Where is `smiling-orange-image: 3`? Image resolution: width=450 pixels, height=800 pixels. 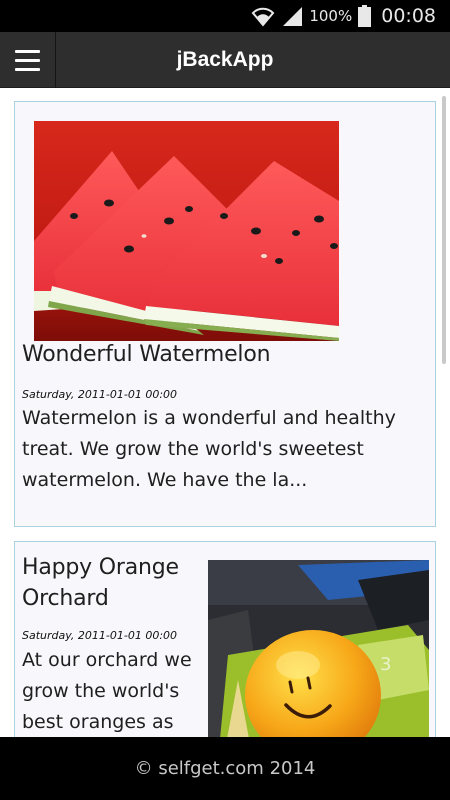 smiling-orange-image: 3 is located at coordinates (318, 648).